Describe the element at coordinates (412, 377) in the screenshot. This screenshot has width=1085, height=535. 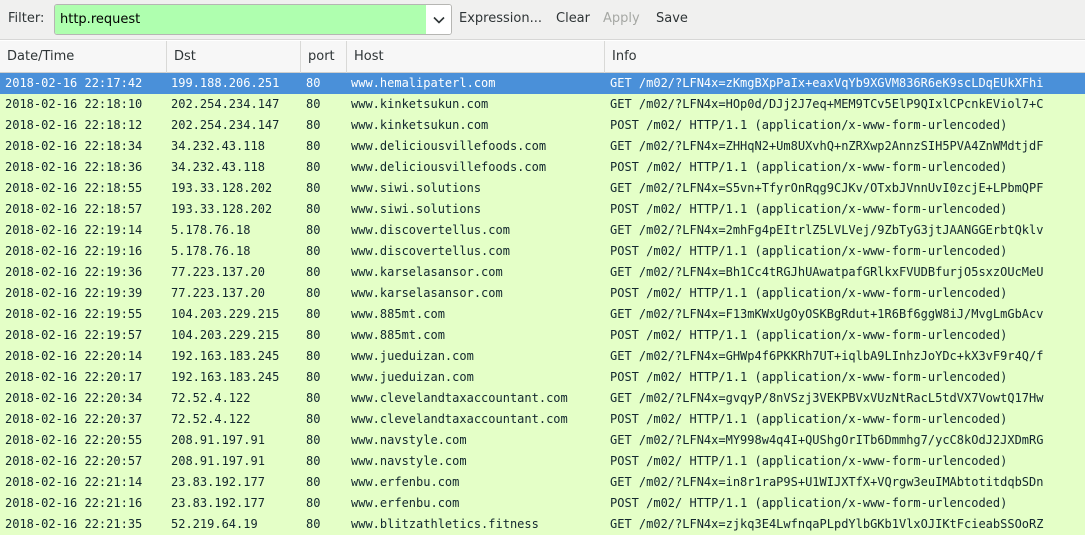
I see `cell-host: www.jueduizan.com` at that location.